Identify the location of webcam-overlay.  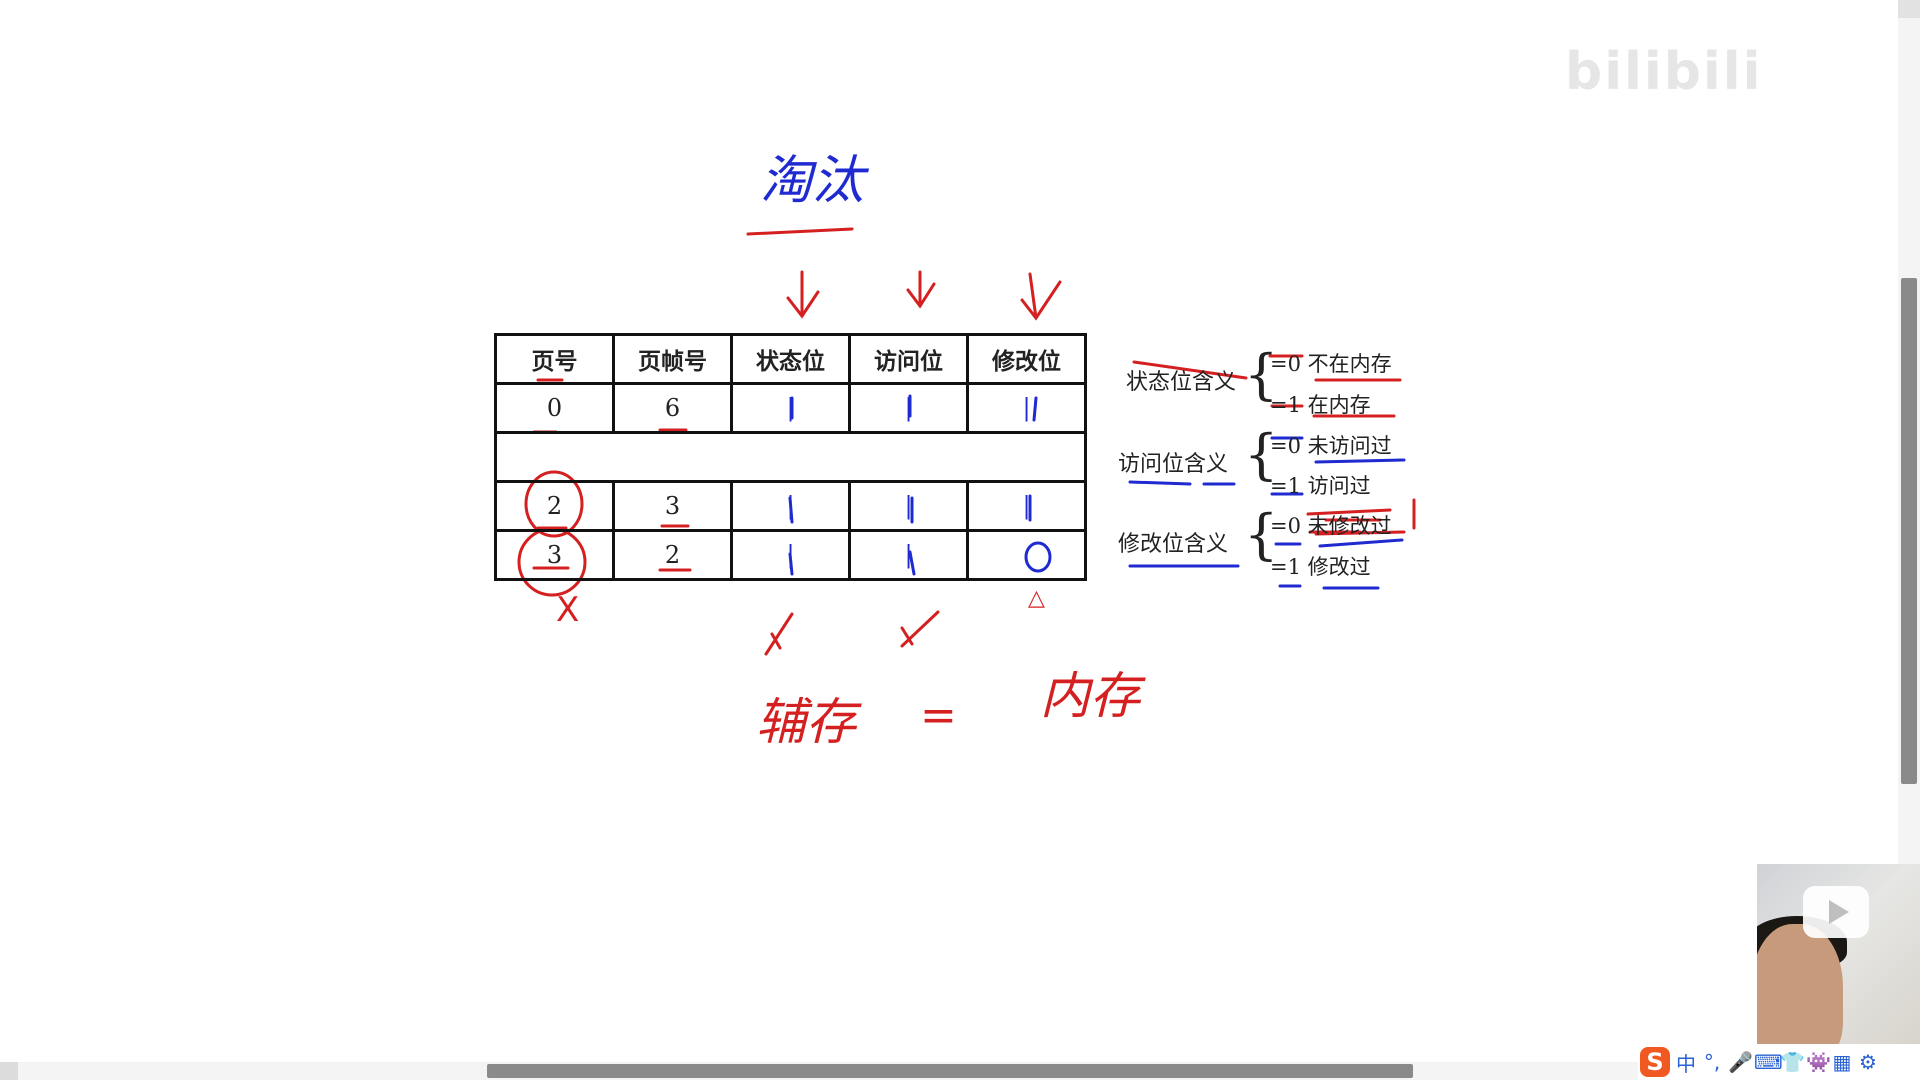
(1838, 954).